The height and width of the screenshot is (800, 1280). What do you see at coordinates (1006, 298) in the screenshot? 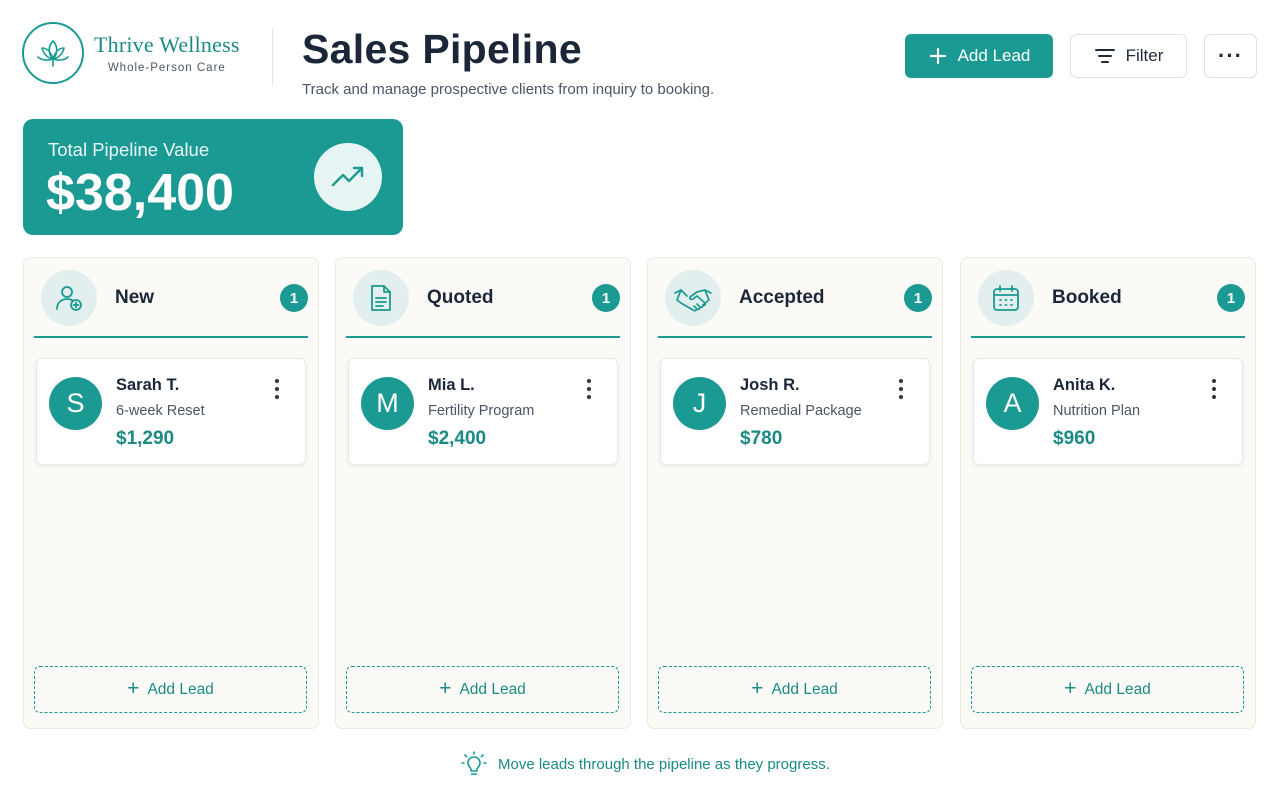
I see `calendar-icon` at bounding box center [1006, 298].